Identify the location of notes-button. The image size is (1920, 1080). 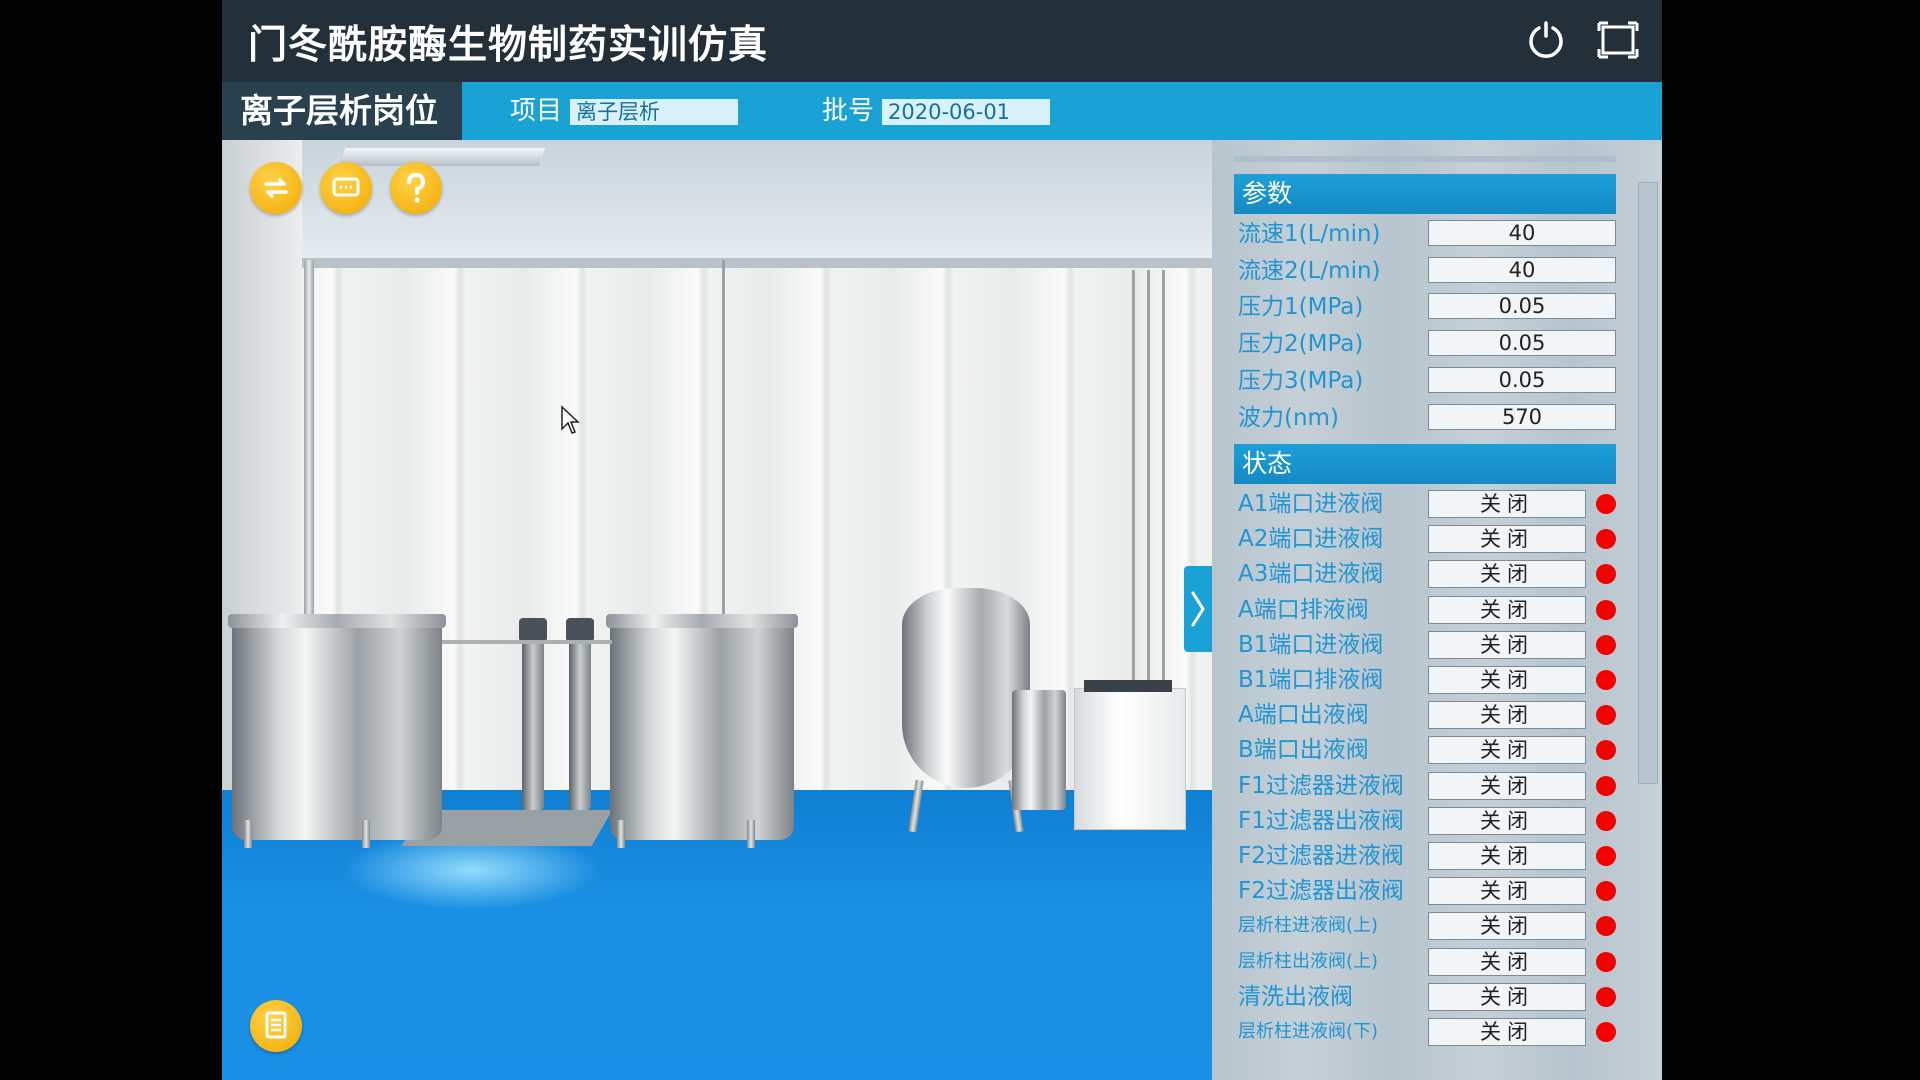
(276, 1026).